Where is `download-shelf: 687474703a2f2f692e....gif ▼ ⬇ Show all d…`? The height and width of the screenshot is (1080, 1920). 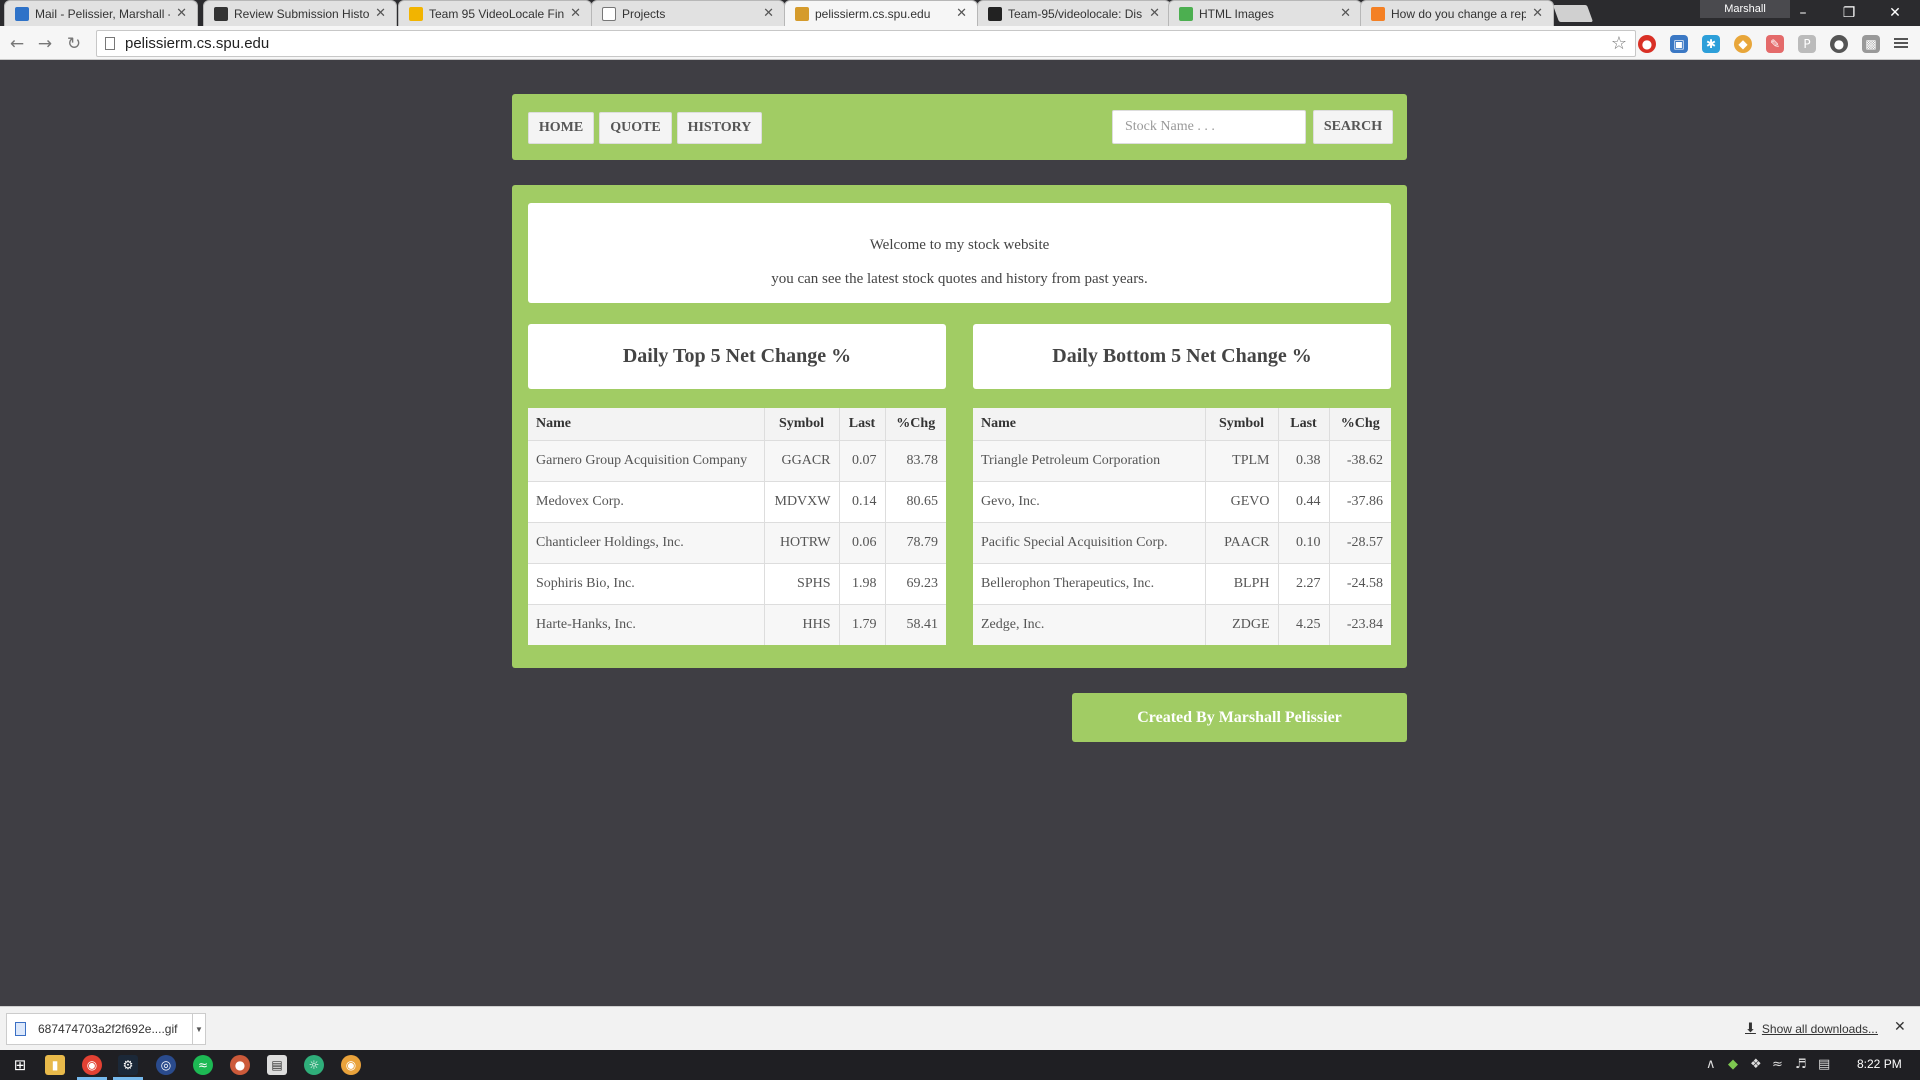
download-shelf: 687474703a2f2f692e....gif ▼ ⬇ Show all d… is located at coordinates (960, 1028).